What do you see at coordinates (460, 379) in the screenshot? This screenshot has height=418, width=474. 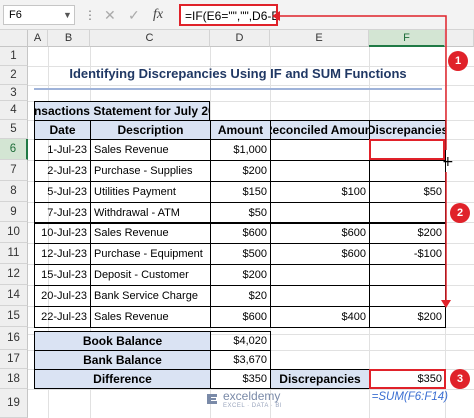 I see `step-badge-3: 3` at bounding box center [460, 379].